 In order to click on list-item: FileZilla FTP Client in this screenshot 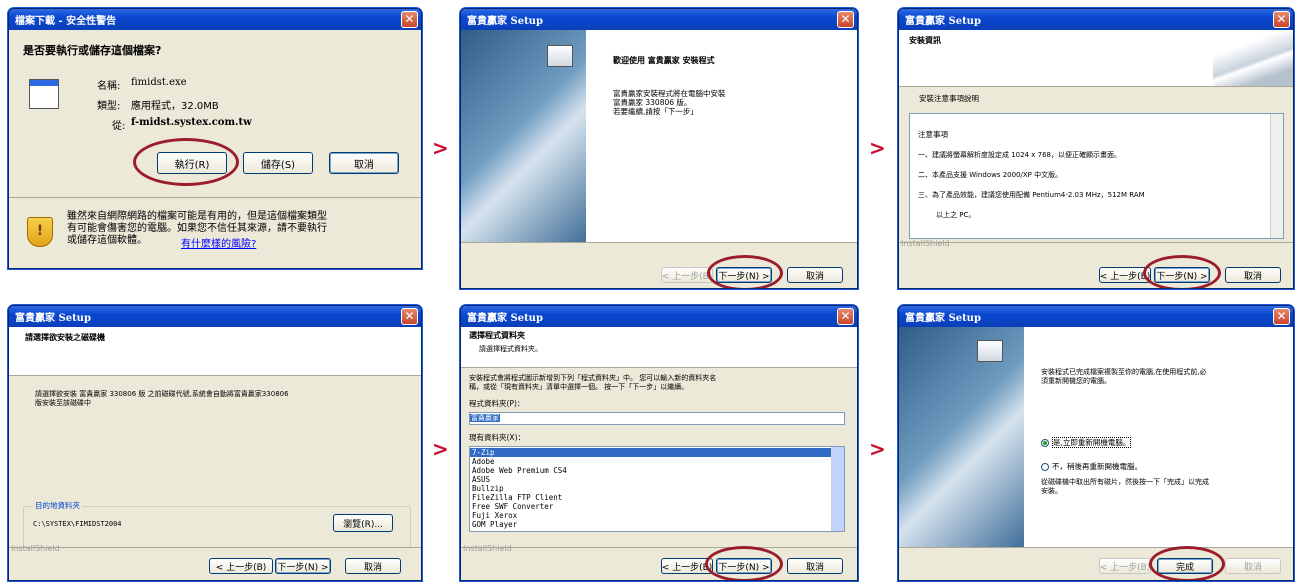, I will do `click(657, 497)`.